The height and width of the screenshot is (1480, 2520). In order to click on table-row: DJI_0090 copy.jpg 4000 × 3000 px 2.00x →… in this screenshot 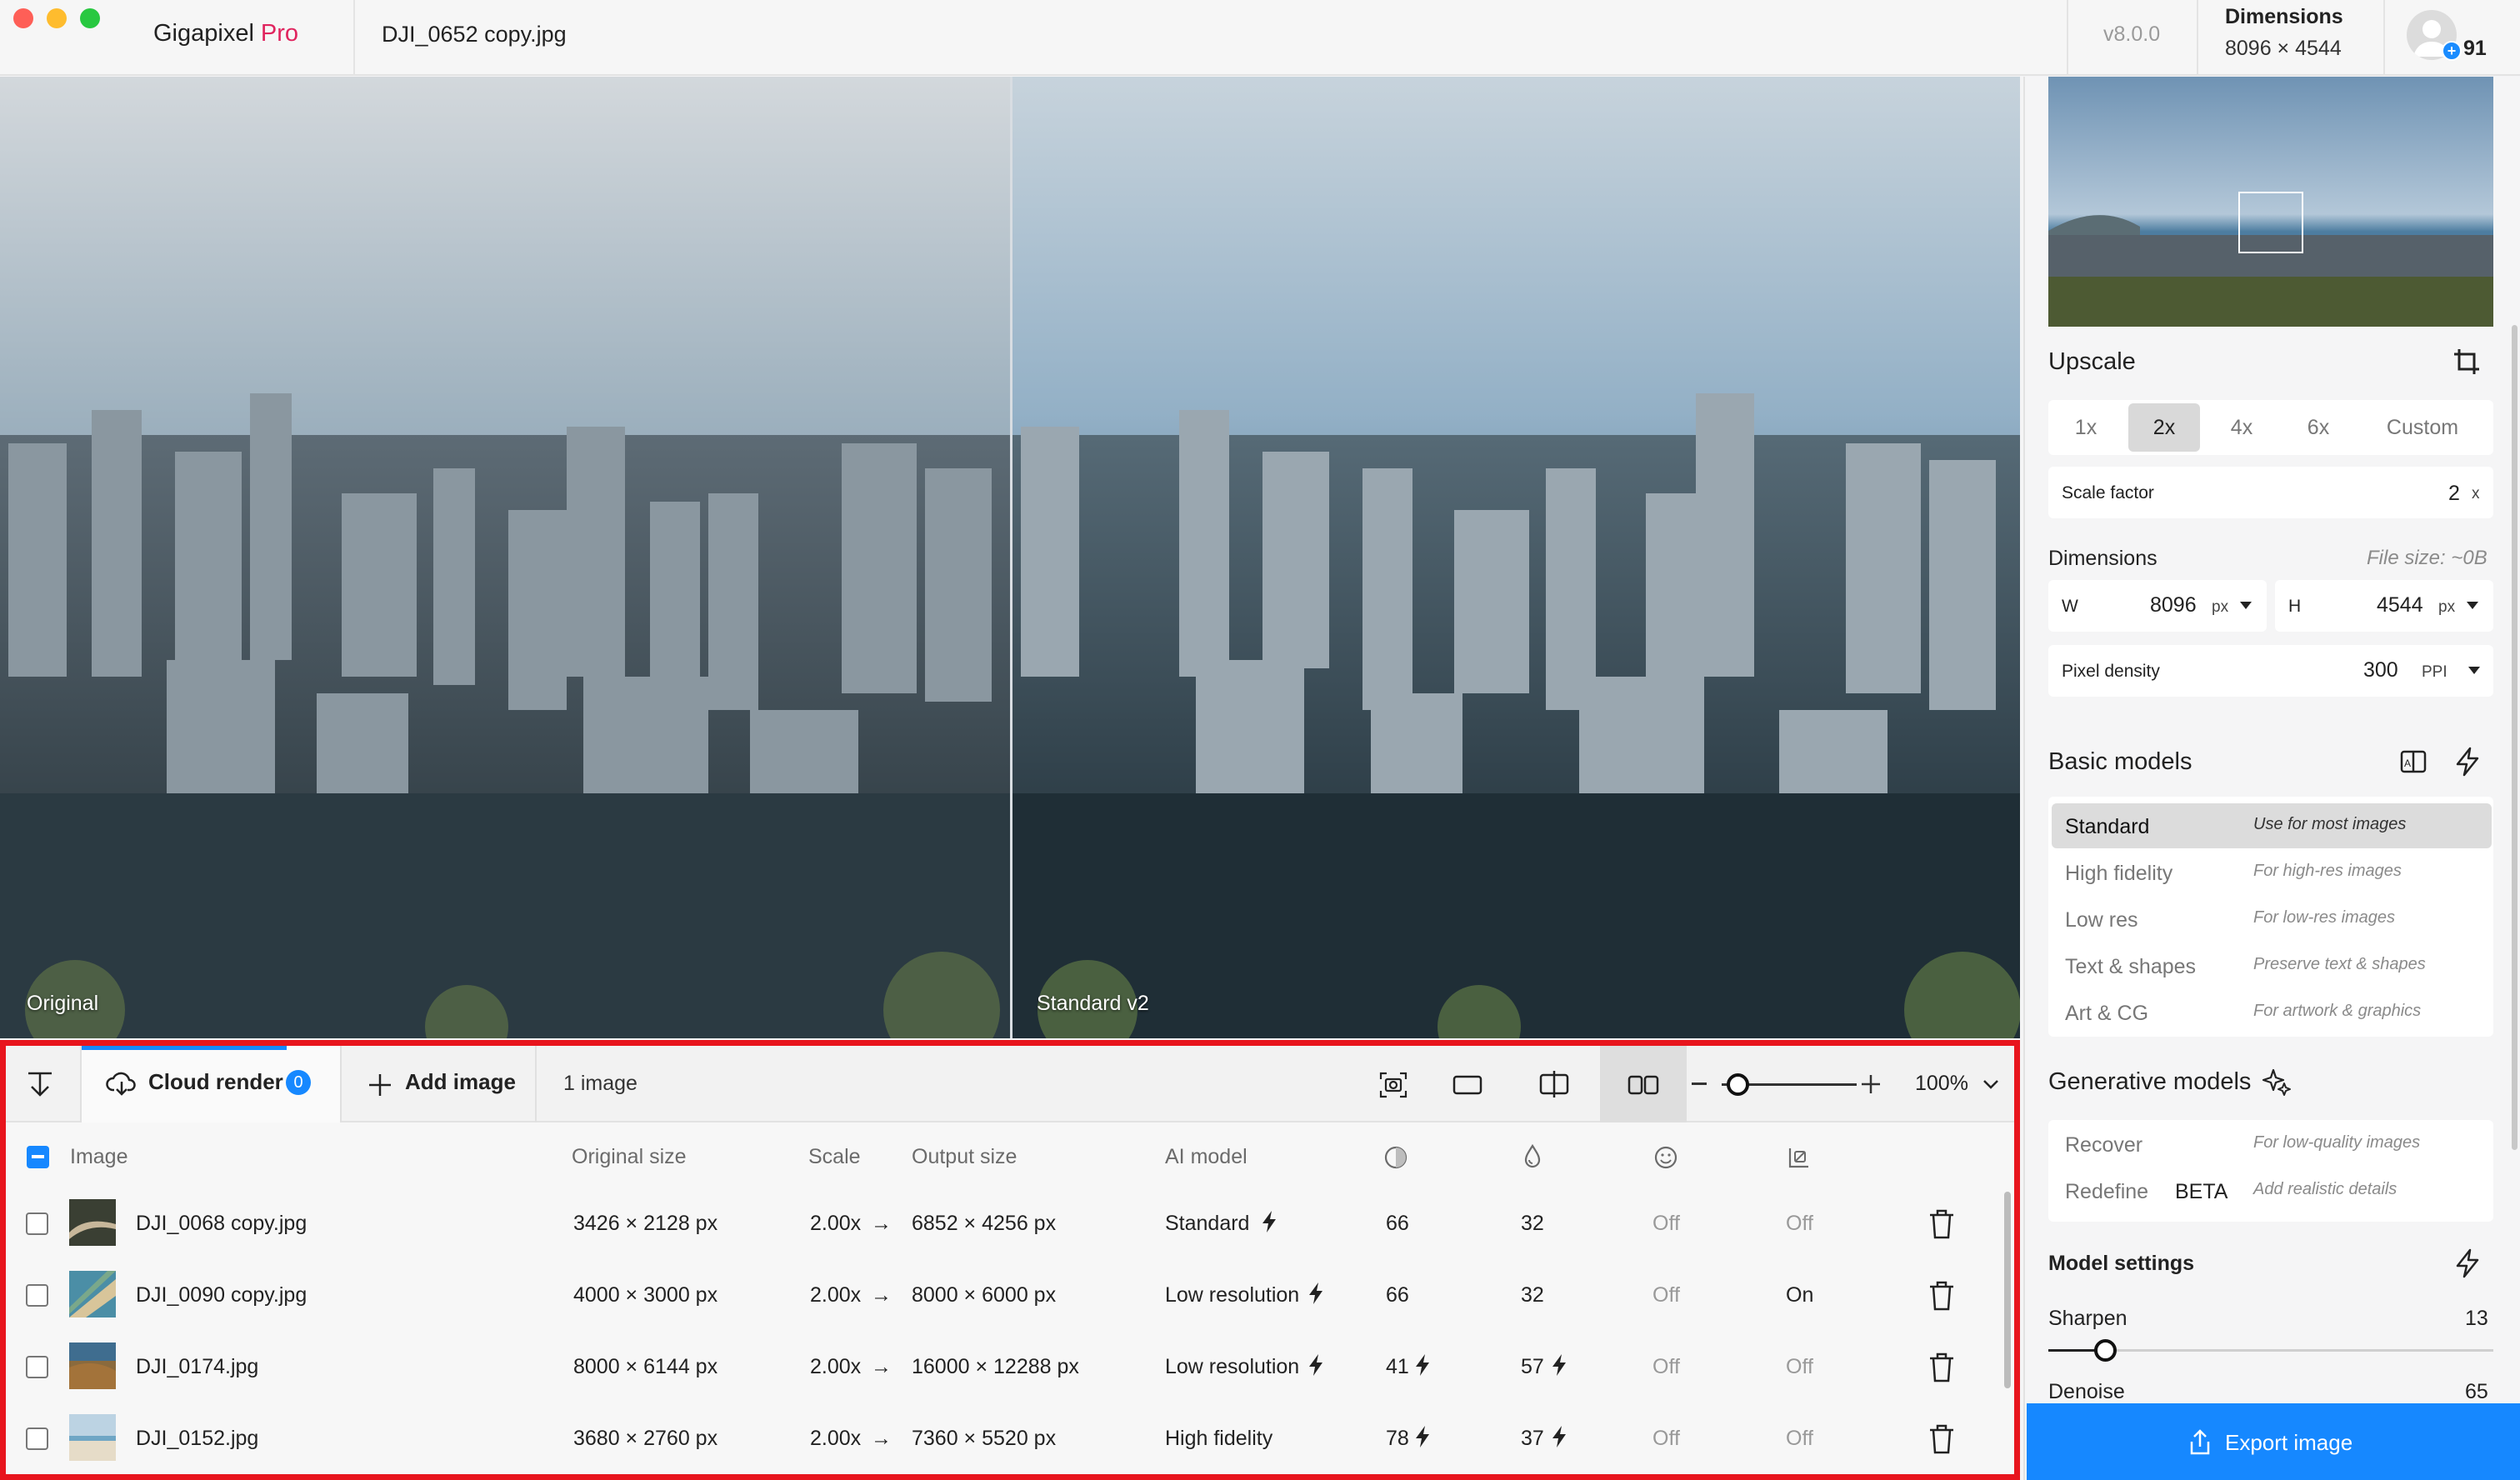, I will do `click(1005, 1296)`.